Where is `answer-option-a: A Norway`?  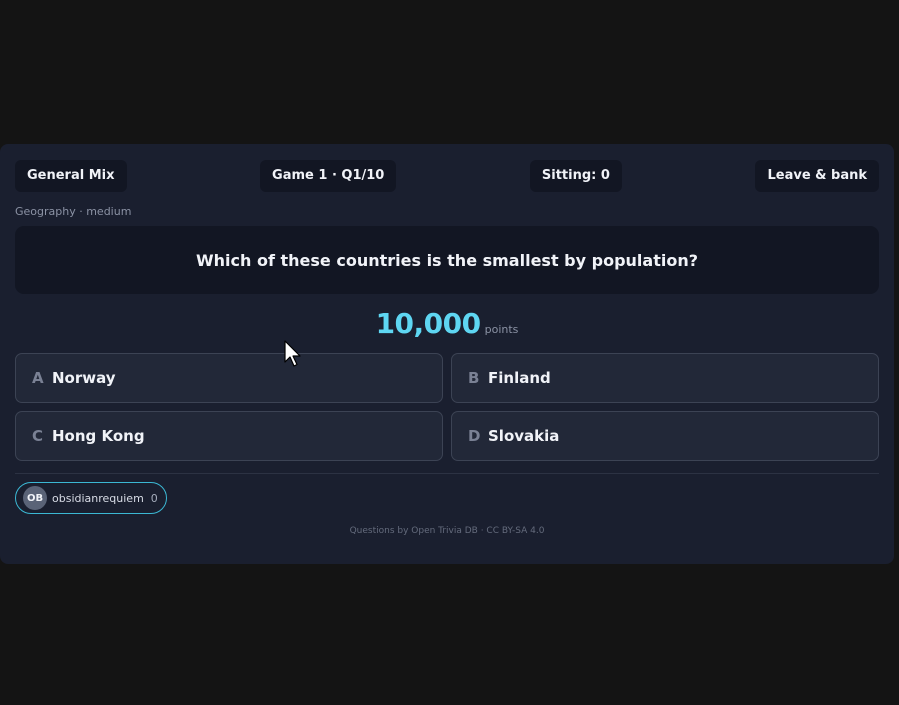
answer-option-a: A Norway is located at coordinates (229, 378).